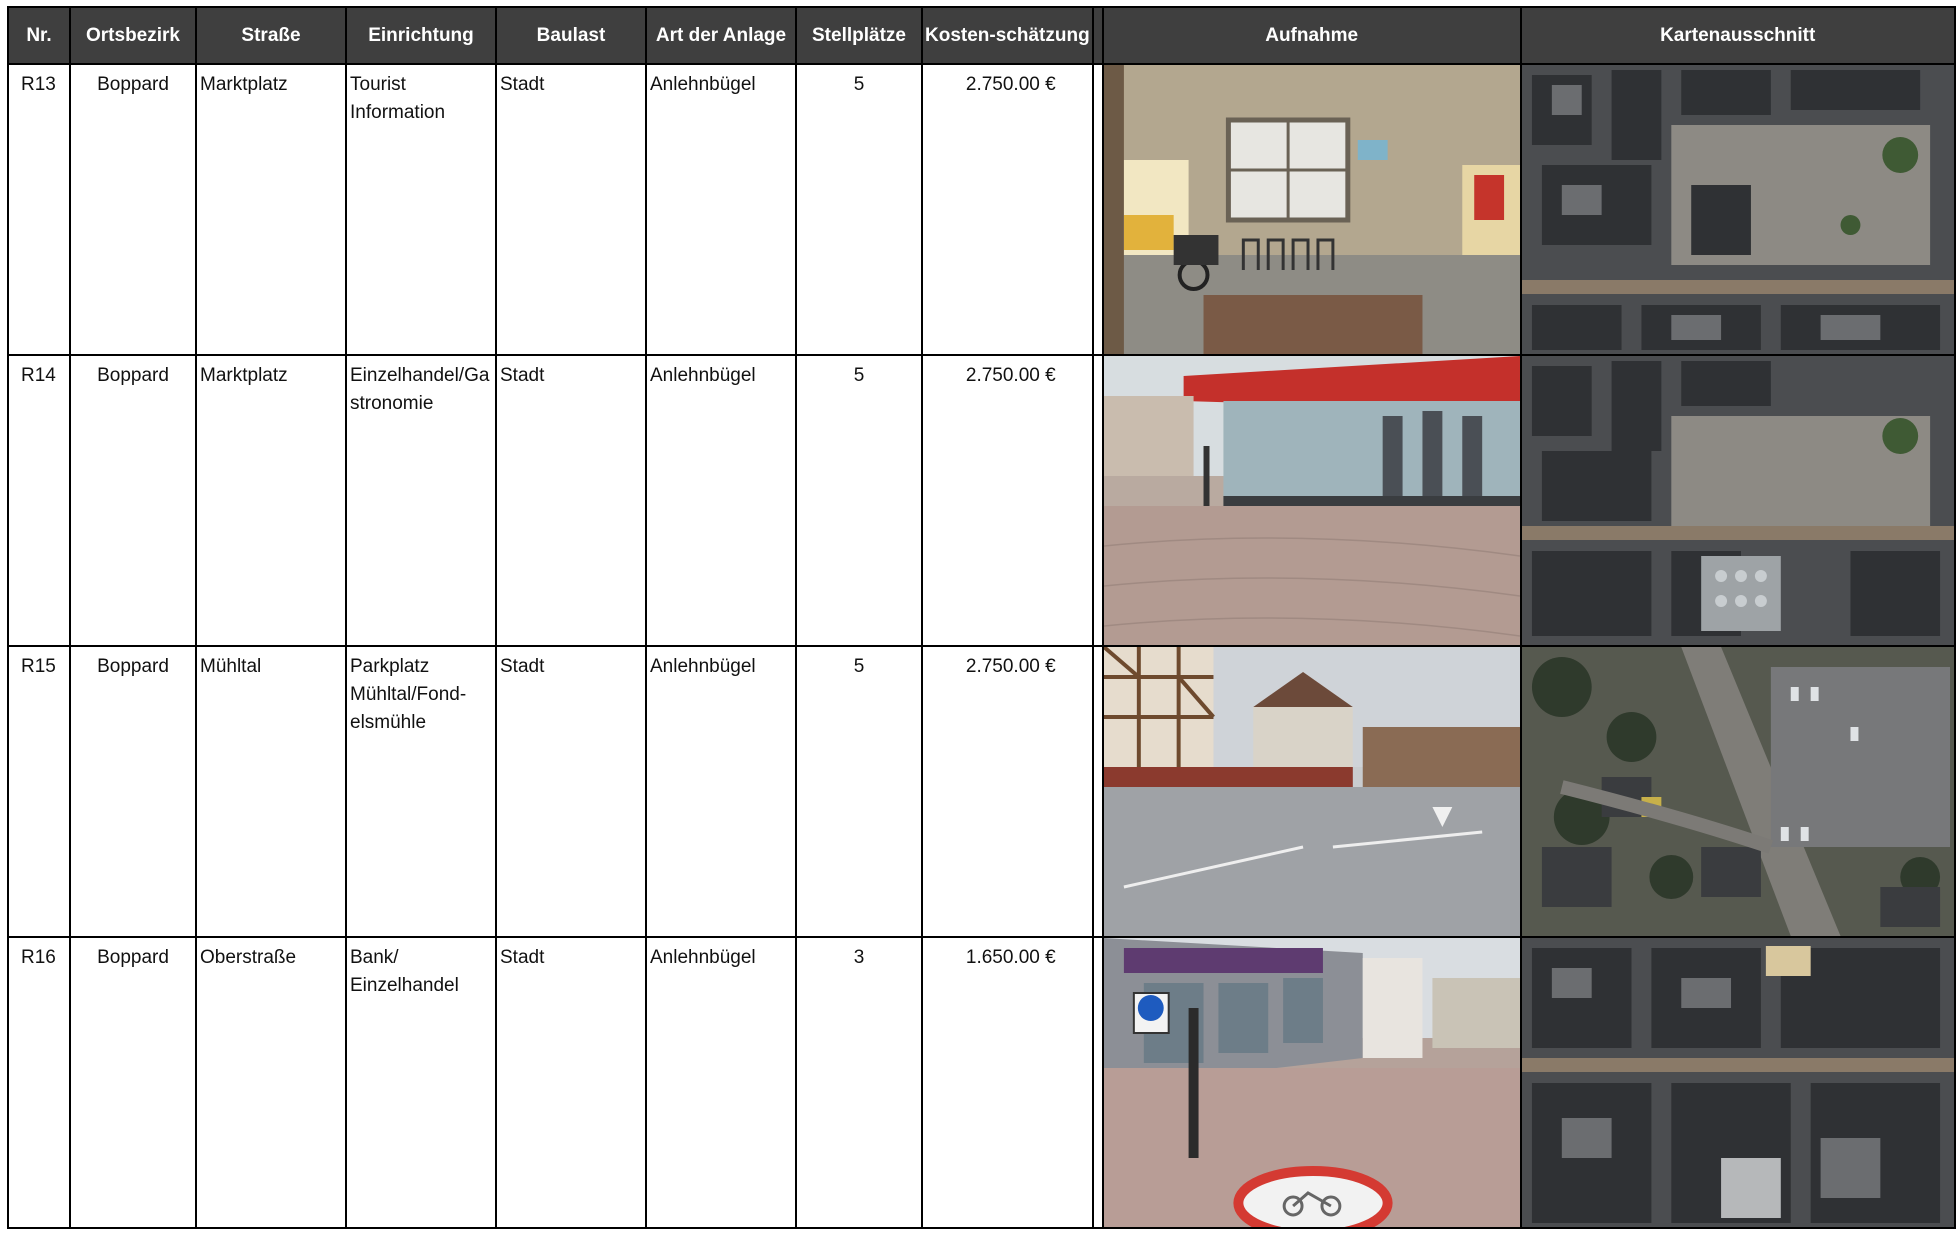 The image size is (1956, 1233). I want to click on cell-stellplaetze: 3, so click(859, 1082).